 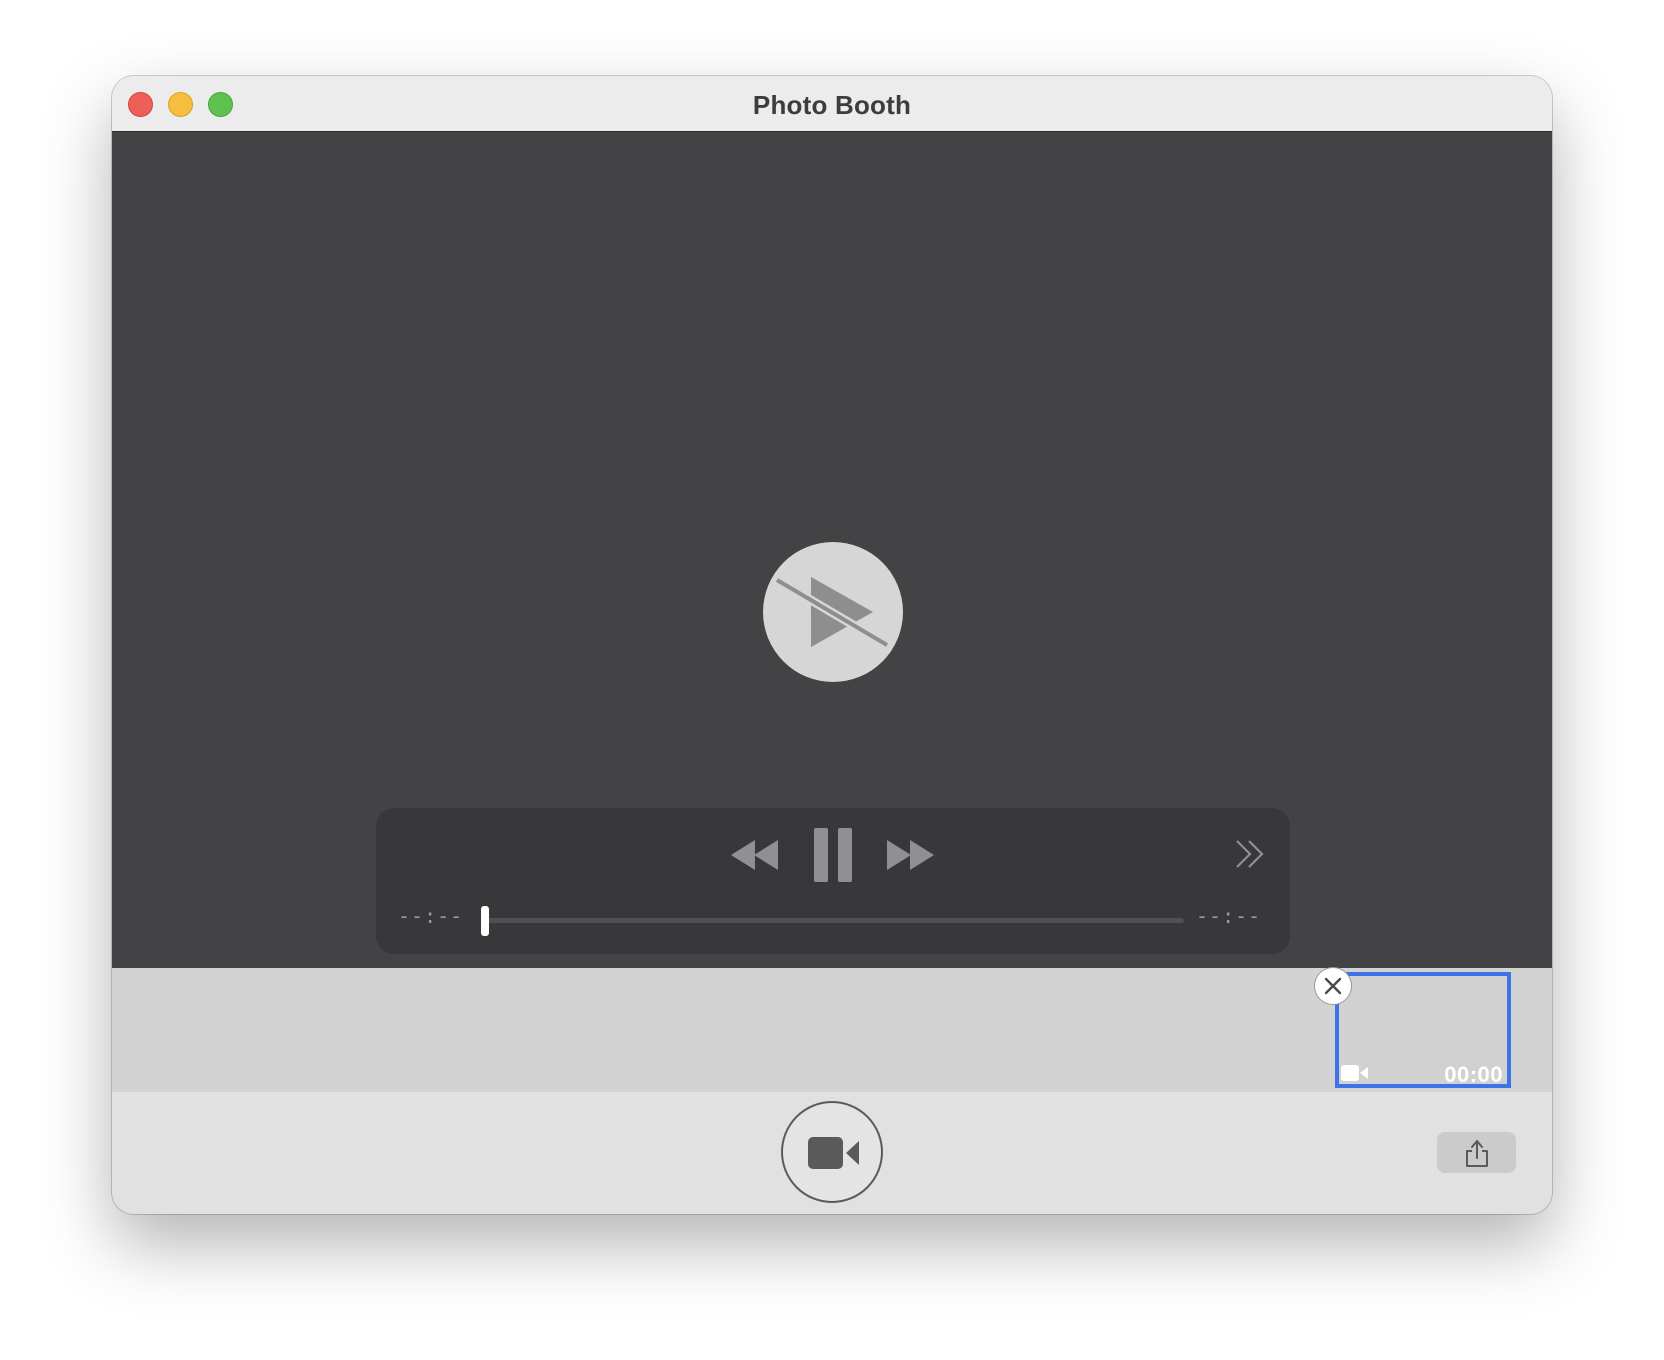 I want to click on playback-controls: --:-- --:--, so click(x=833, y=881).